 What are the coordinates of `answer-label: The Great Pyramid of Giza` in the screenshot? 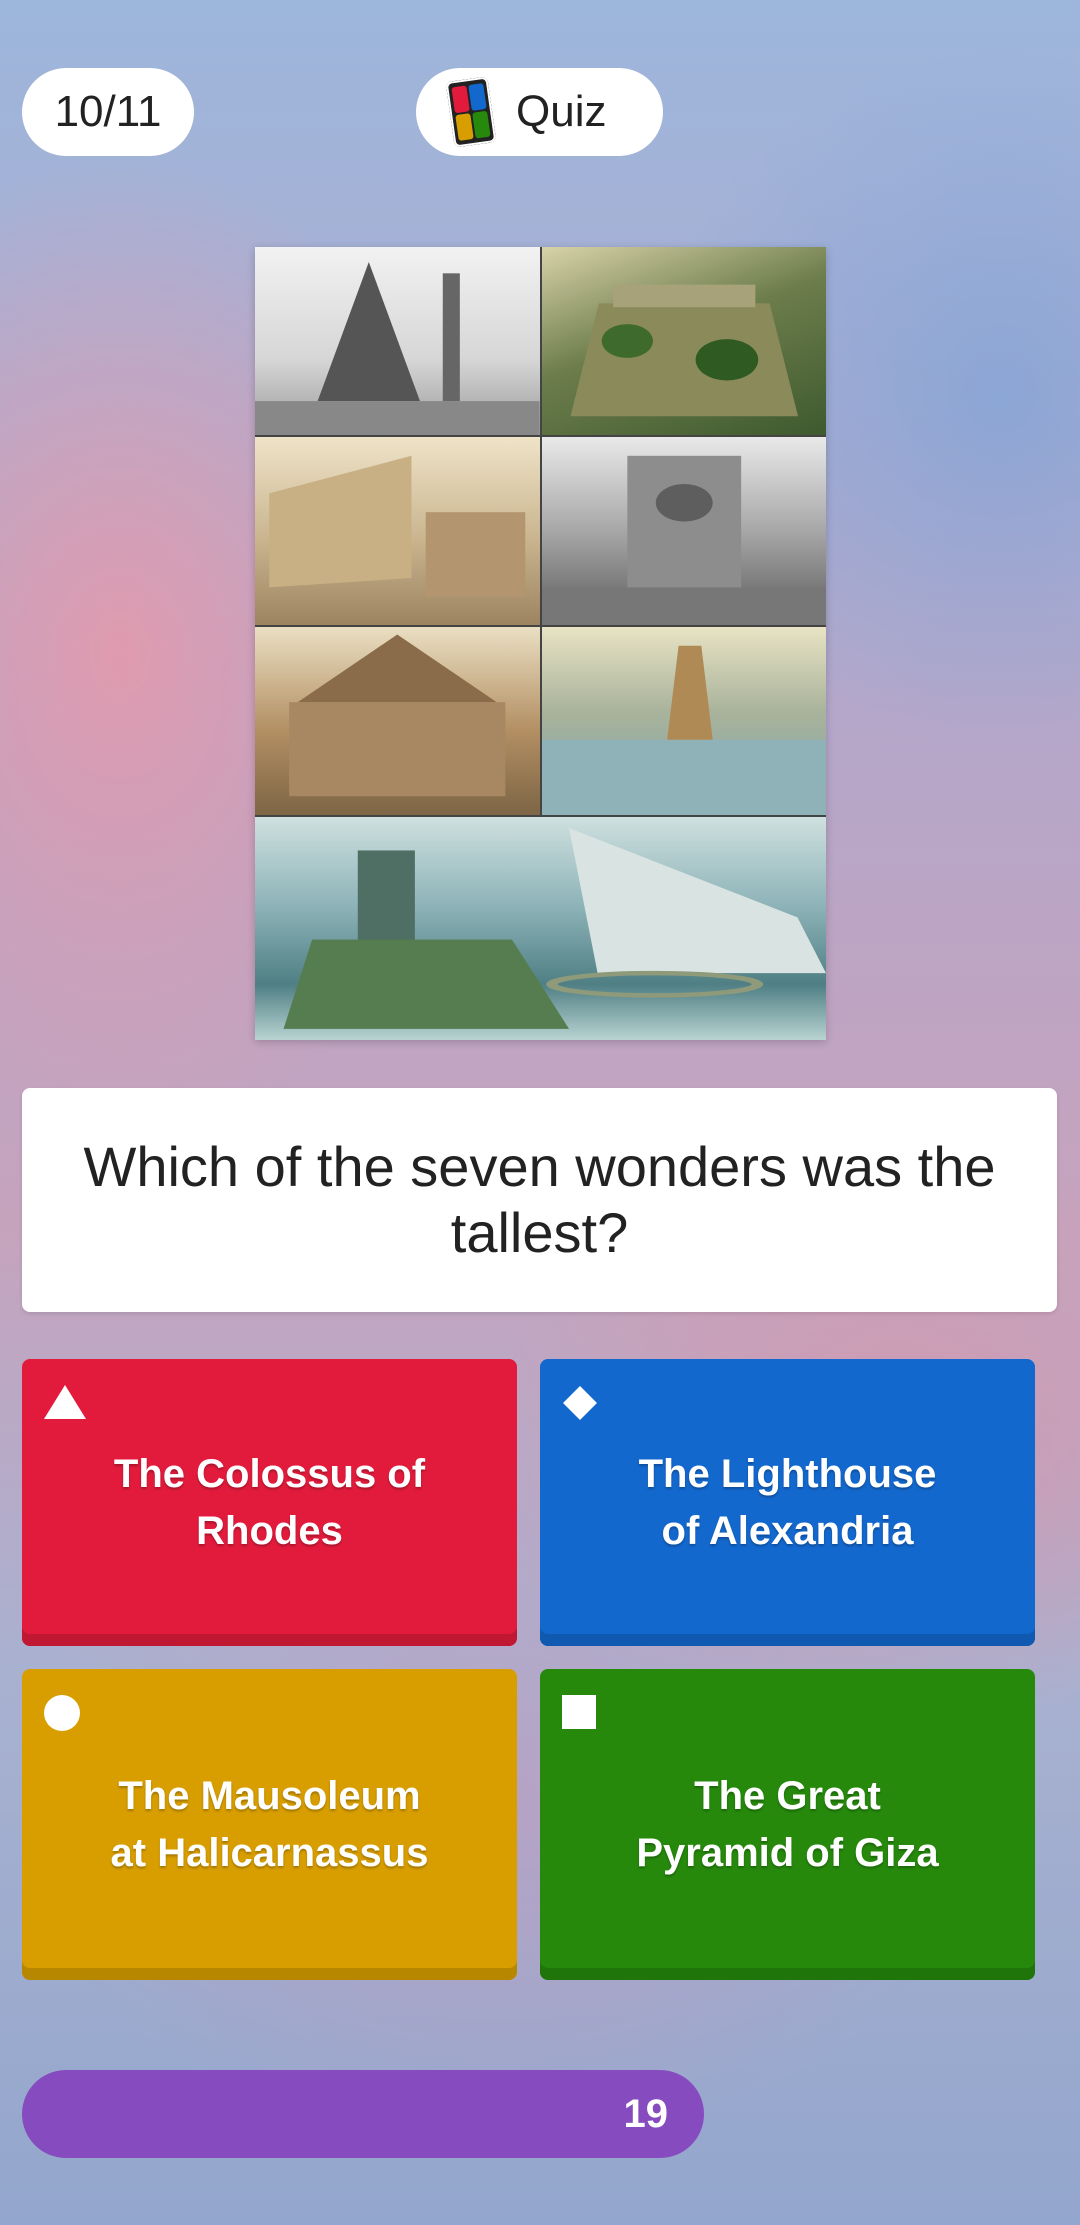 It's located at (787, 1824).